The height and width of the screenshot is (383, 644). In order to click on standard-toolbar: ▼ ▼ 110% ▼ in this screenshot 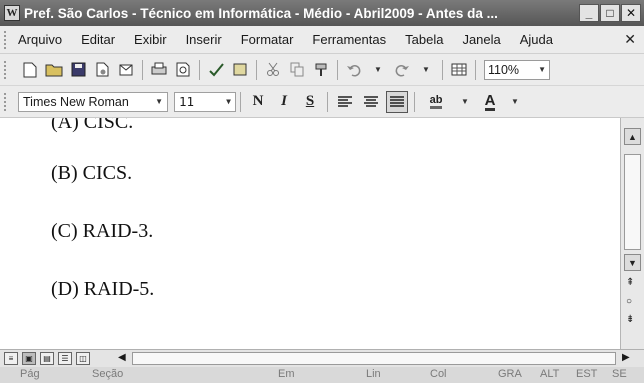, I will do `click(322, 70)`.